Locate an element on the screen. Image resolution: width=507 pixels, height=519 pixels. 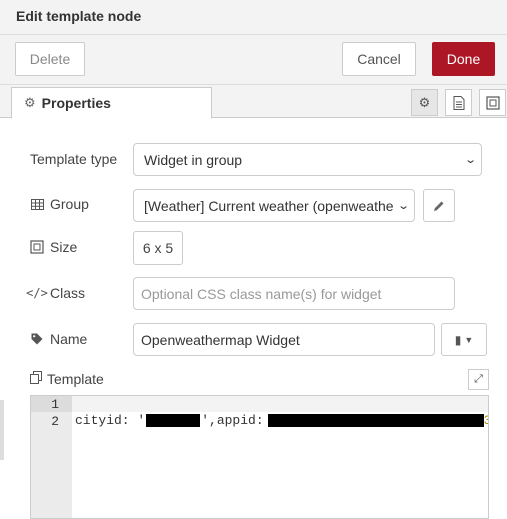
tab-properties: ⚙ Properties is located at coordinates (111, 103).